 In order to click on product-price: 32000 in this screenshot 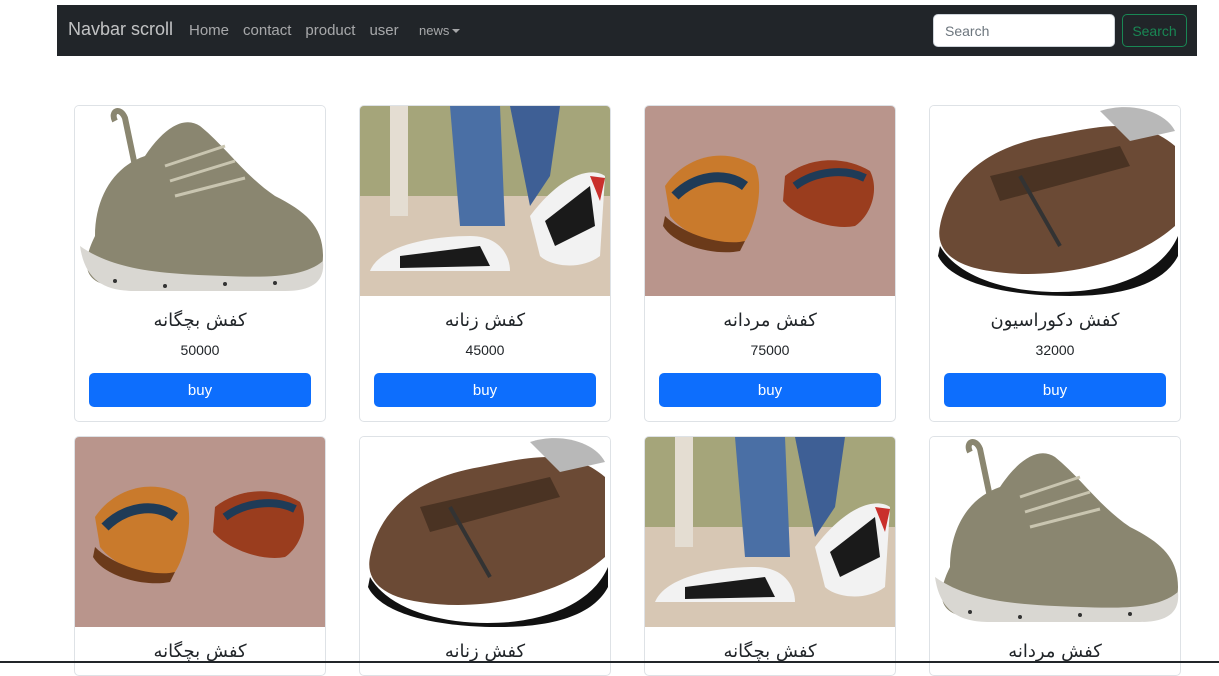, I will do `click(1055, 350)`.